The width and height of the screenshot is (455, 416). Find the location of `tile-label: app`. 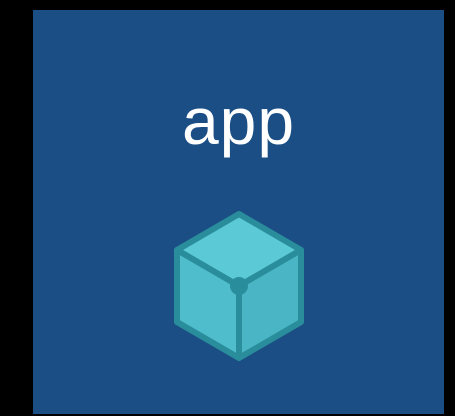

tile-label: app is located at coordinates (238, 121).